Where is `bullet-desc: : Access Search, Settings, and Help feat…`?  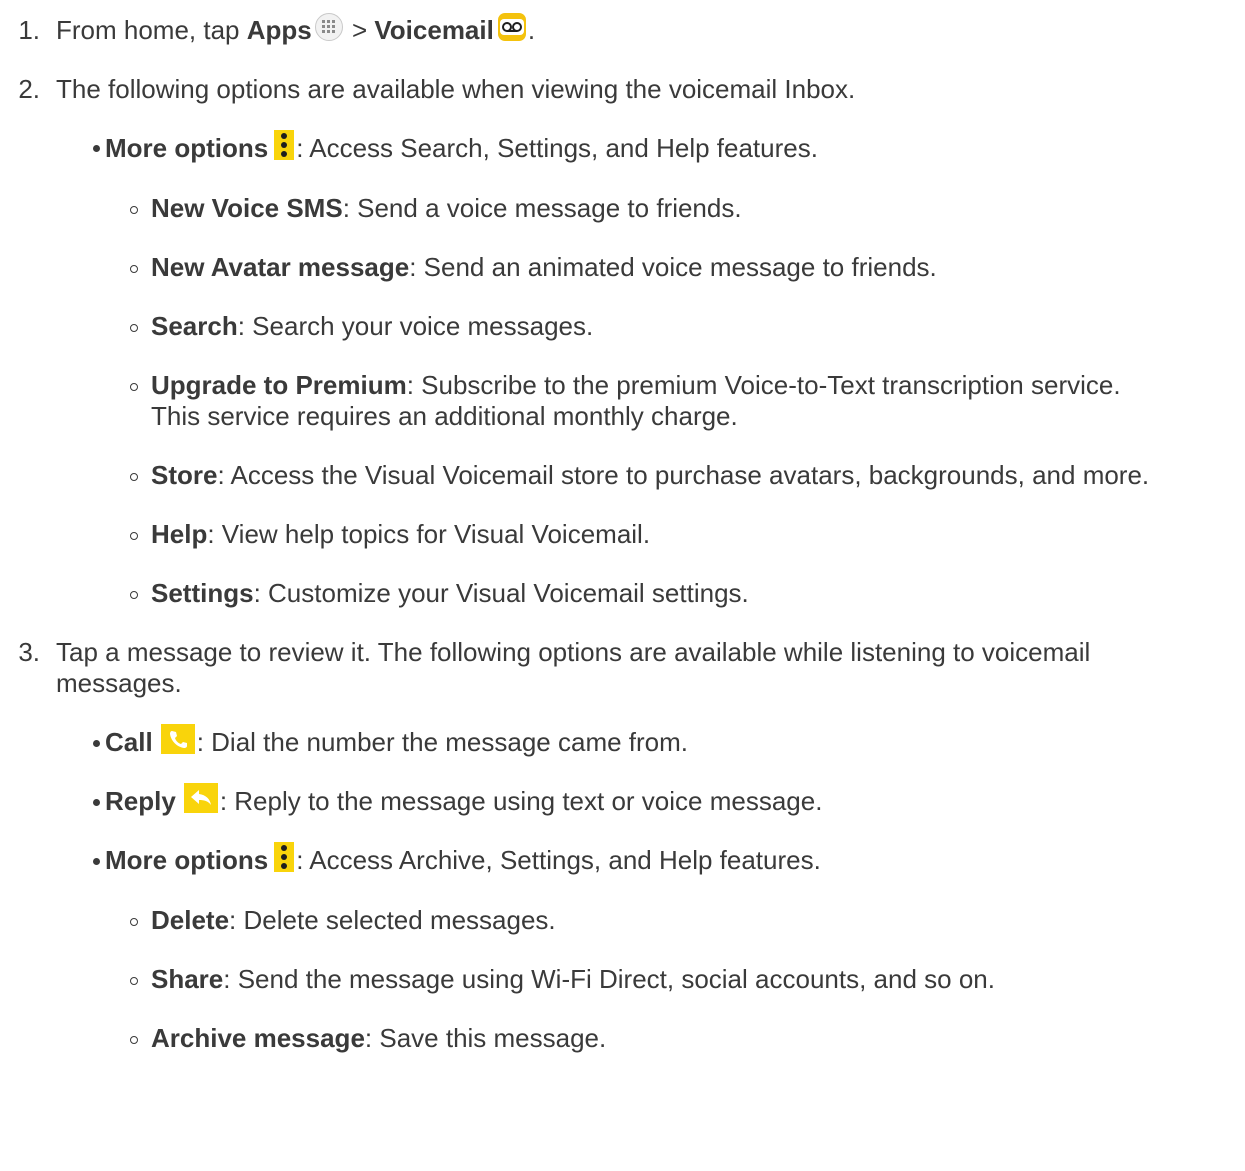
bullet-desc: : Access Search, Settings, and Help feat… is located at coordinates (557, 148).